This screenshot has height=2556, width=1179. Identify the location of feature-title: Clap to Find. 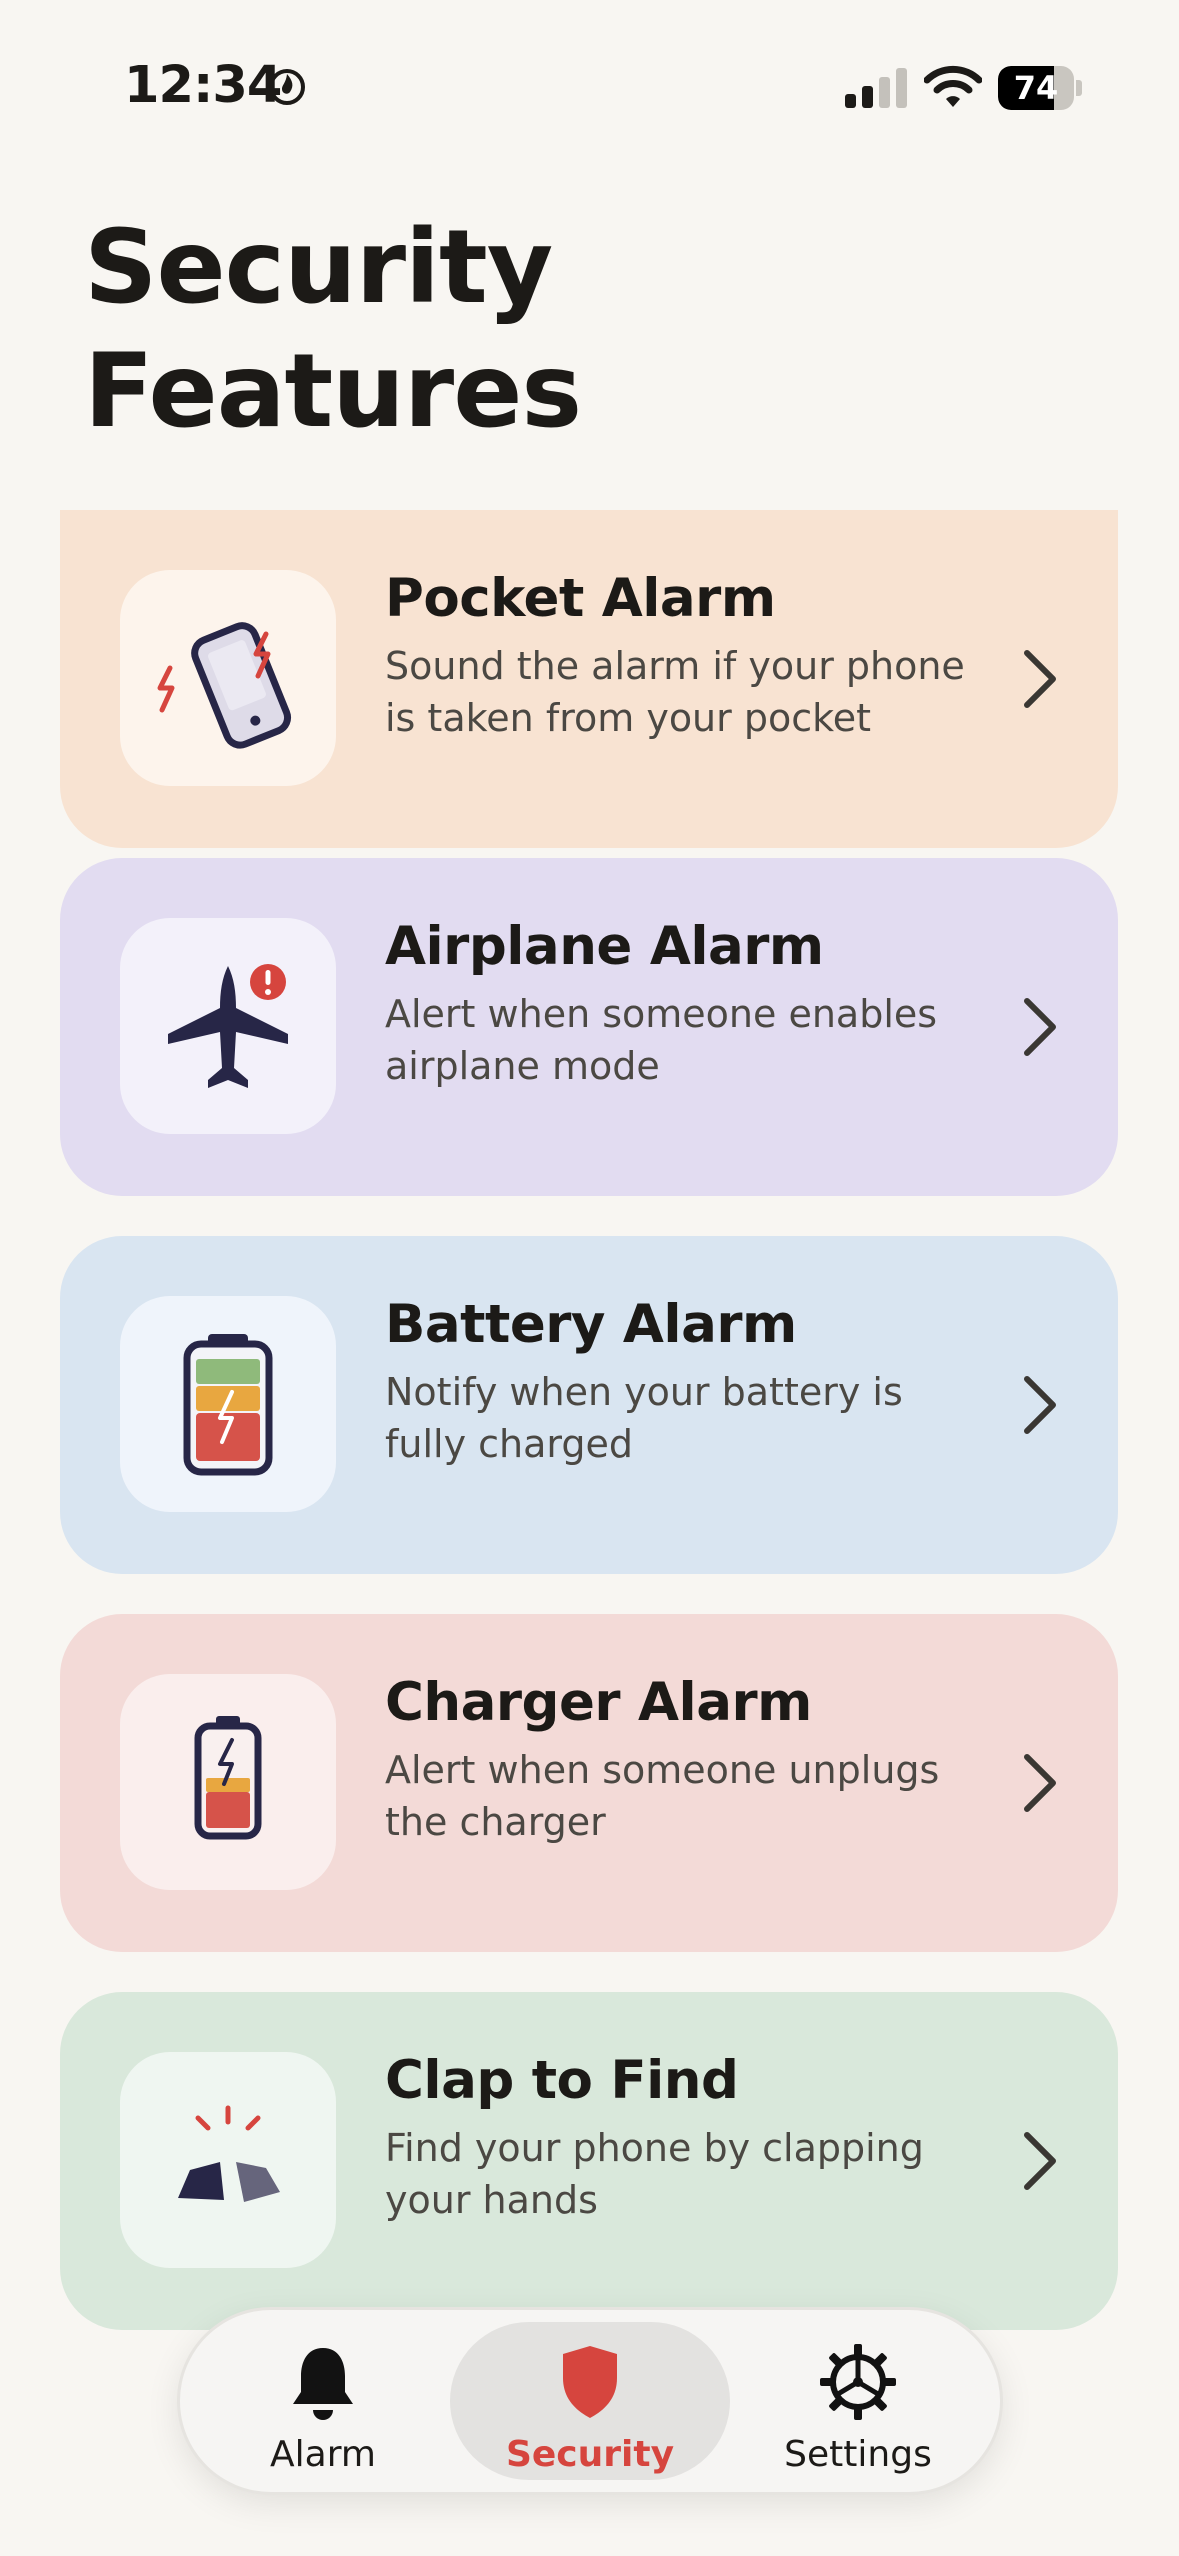
(562, 2080).